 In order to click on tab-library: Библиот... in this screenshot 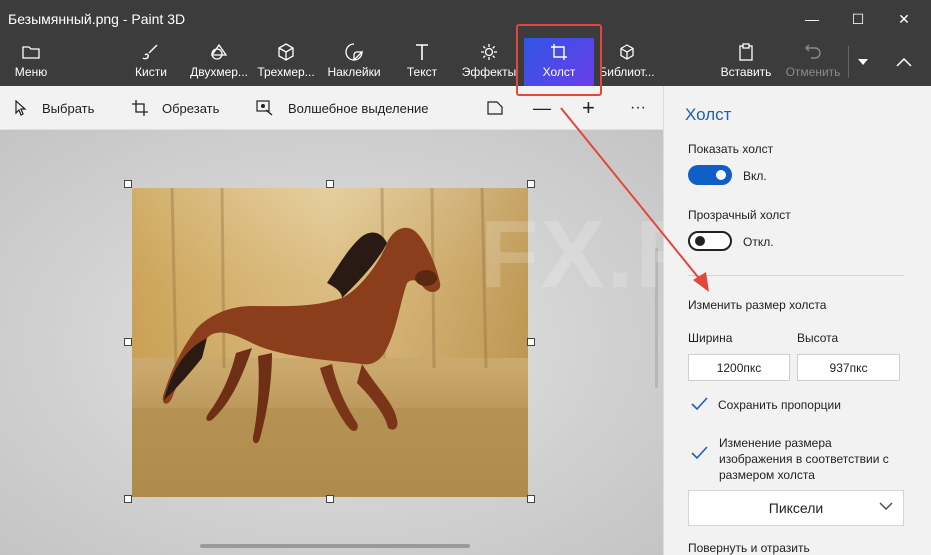, I will do `click(627, 62)`.